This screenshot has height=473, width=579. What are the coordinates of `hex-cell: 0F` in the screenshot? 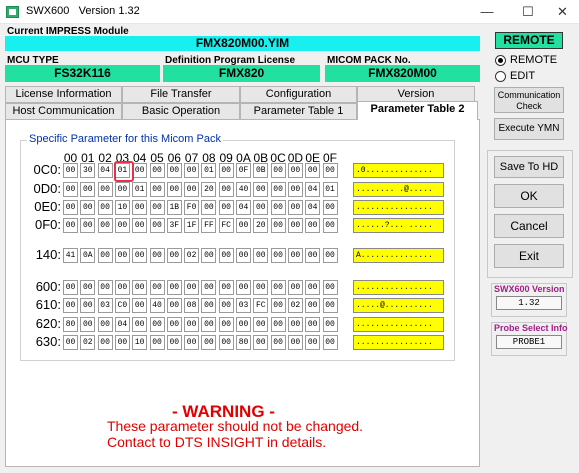 It's located at (243, 170).